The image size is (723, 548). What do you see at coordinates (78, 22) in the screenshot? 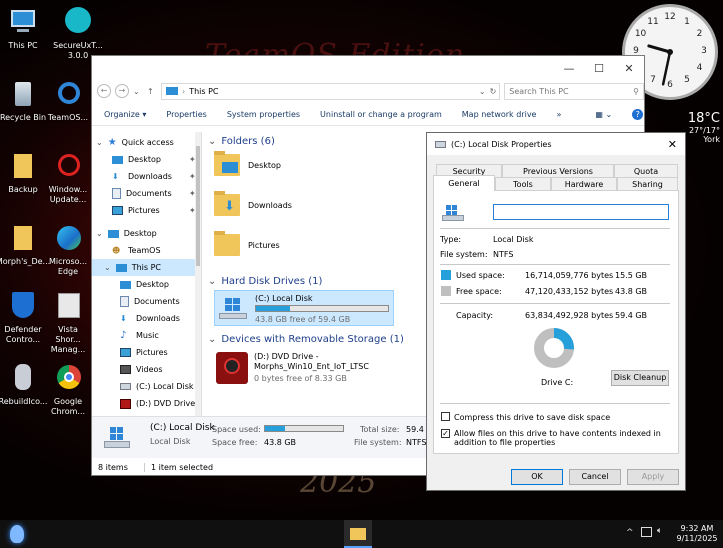
I see `pen-tool-icon` at bounding box center [78, 22].